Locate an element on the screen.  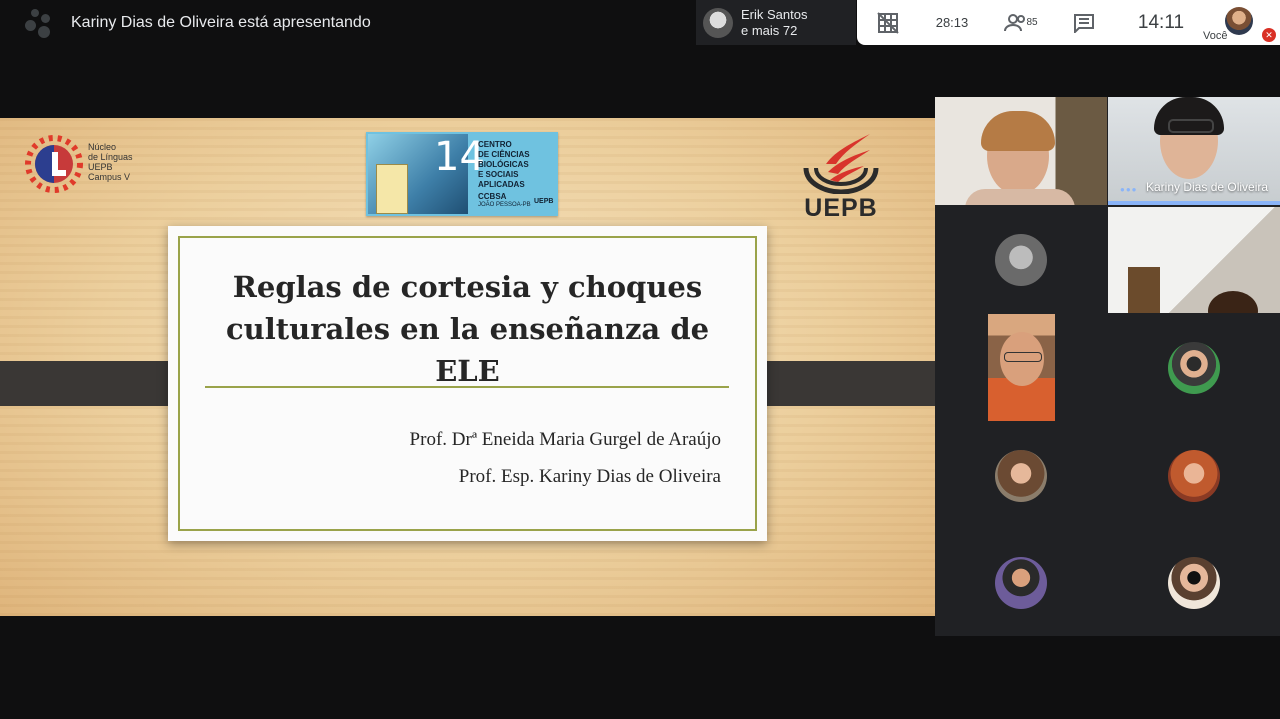
participant-tile-active: ●●● Kariny Dias de Oliveira is located at coordinates (1194, 149).